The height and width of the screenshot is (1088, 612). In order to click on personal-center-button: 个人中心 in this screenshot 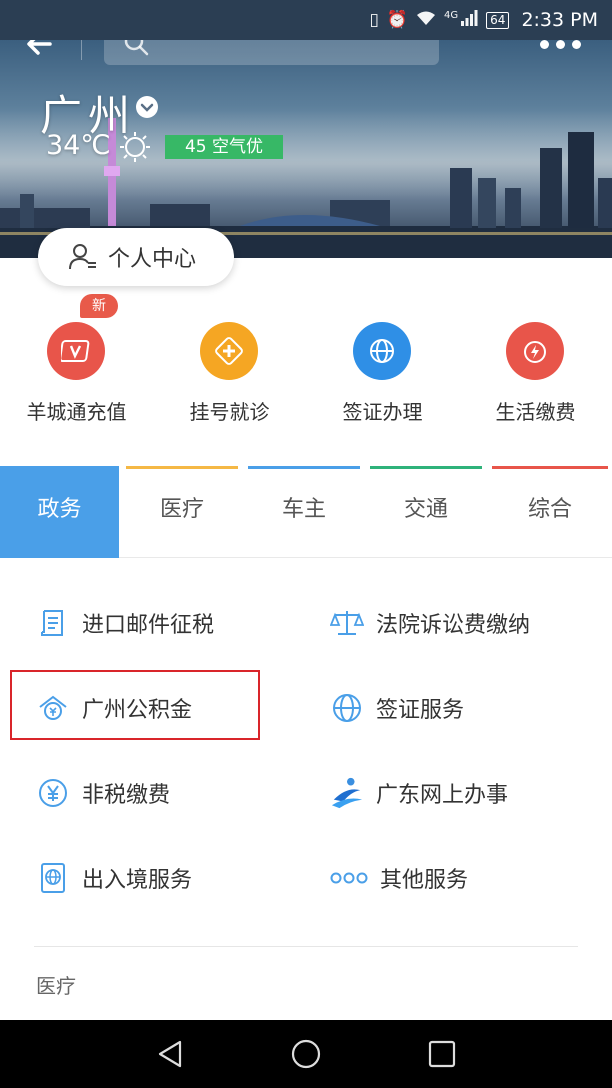, I will do `click(136, 257)`.